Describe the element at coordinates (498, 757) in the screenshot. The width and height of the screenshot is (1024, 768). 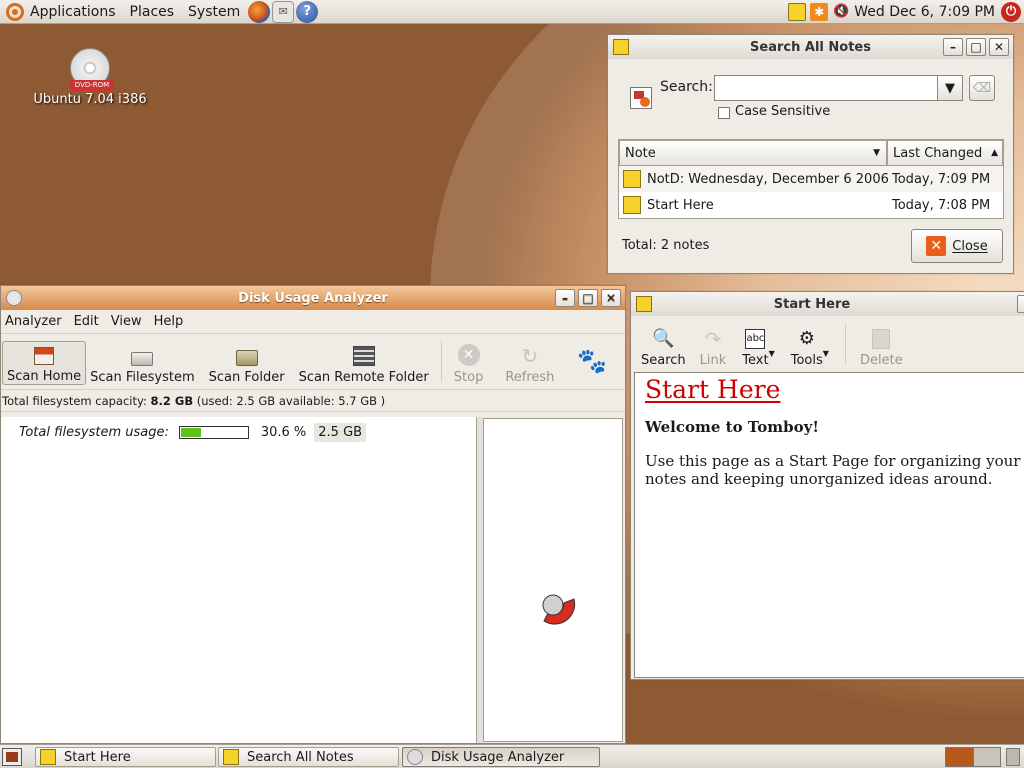
I see `task-disk-usage-label: Disk Usage Analyzer` at that location.